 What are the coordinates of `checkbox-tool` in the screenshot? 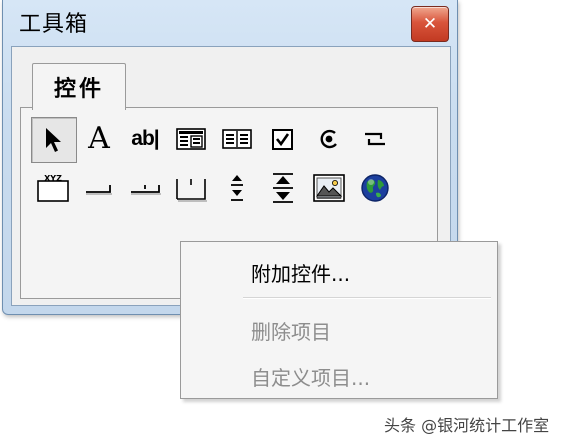 It's located at (283, 139).